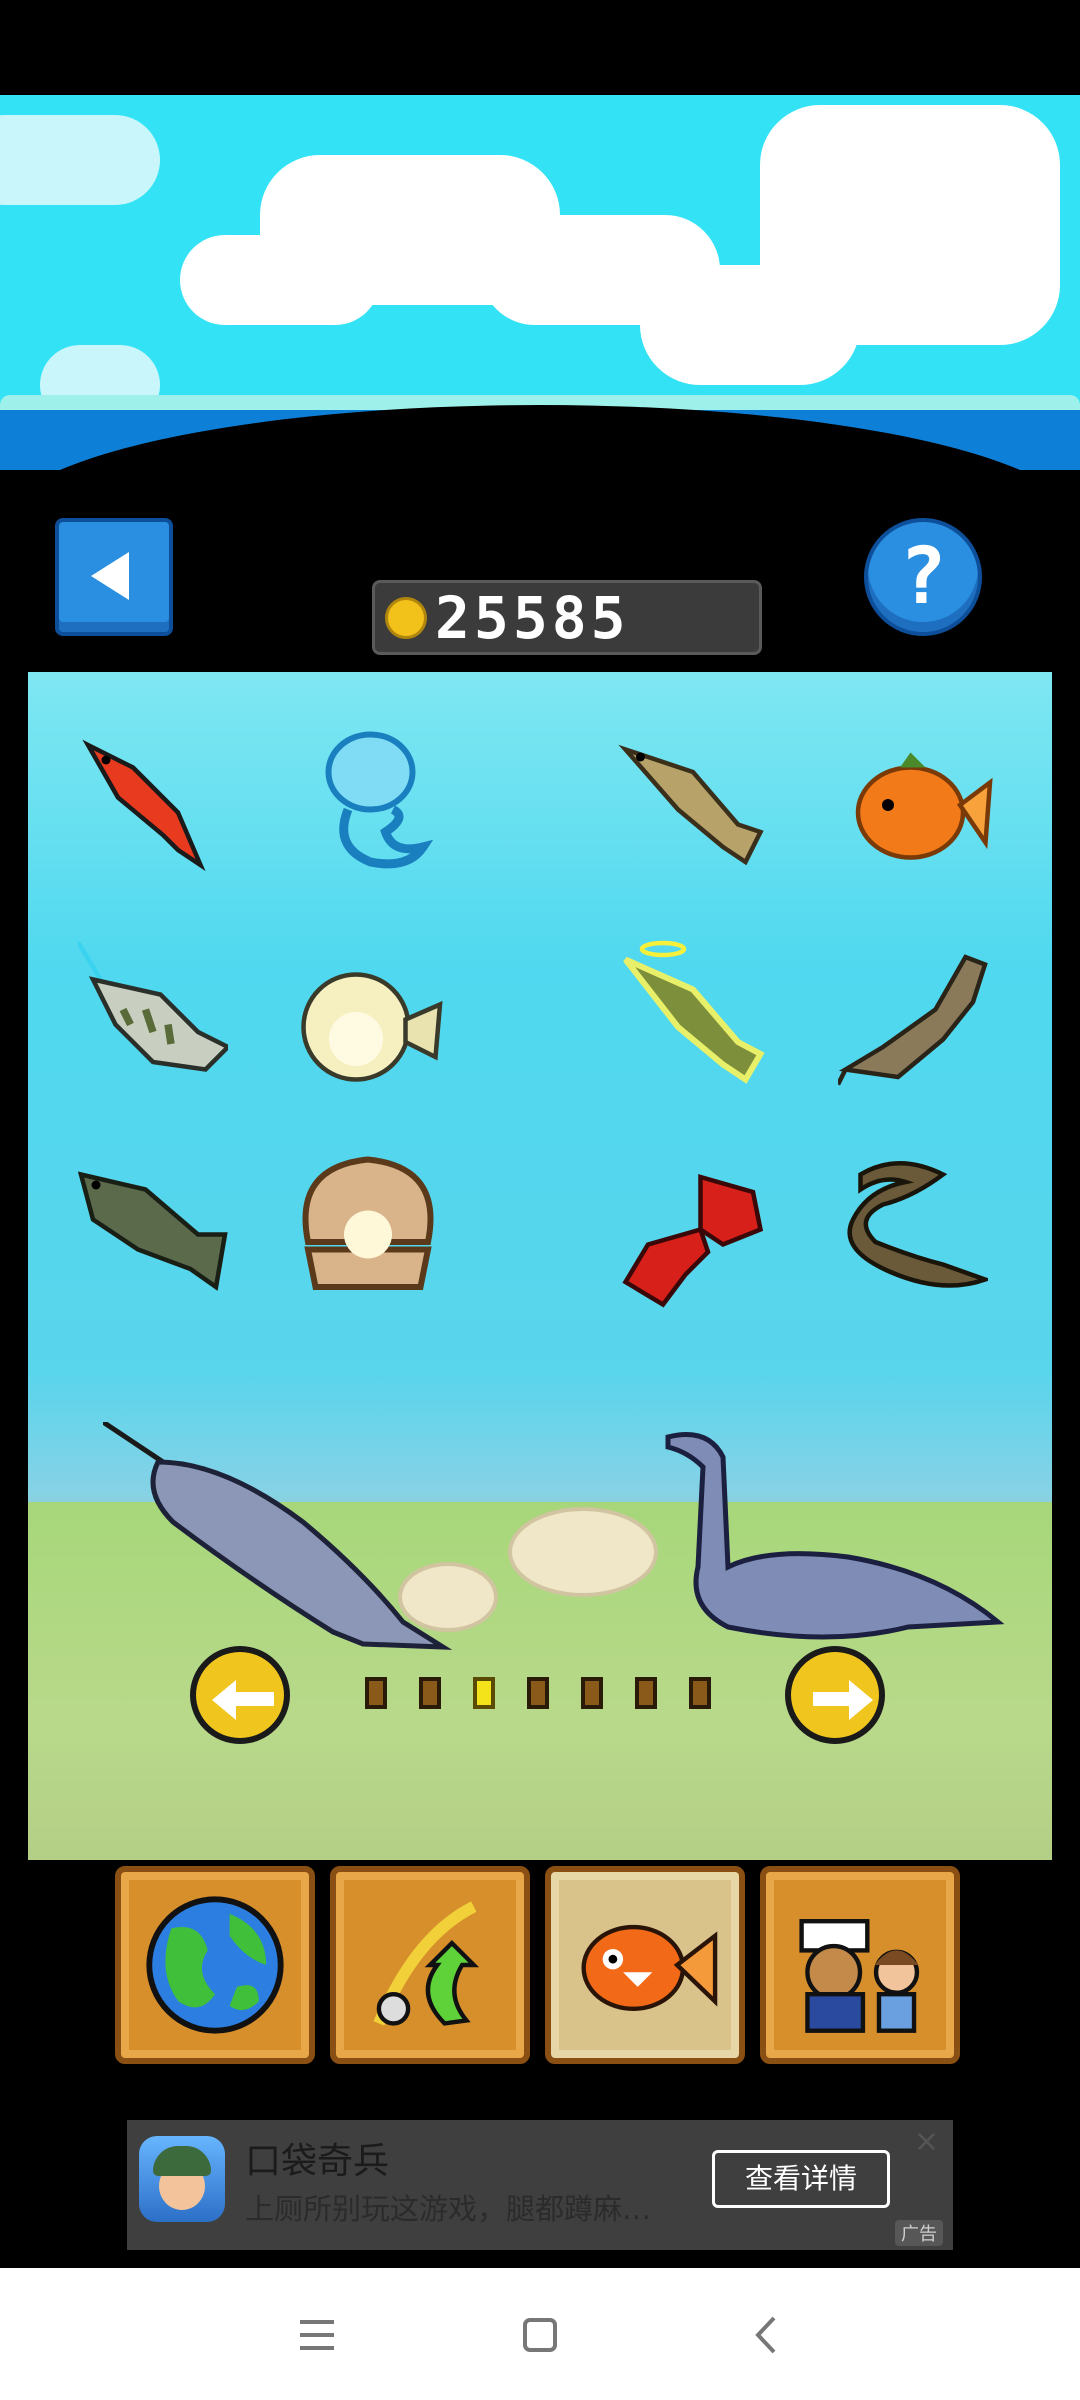 The height and width of the screenshot is (2400, 1080). I want to click on ad-close-icon: ×, so click(926, 2141).